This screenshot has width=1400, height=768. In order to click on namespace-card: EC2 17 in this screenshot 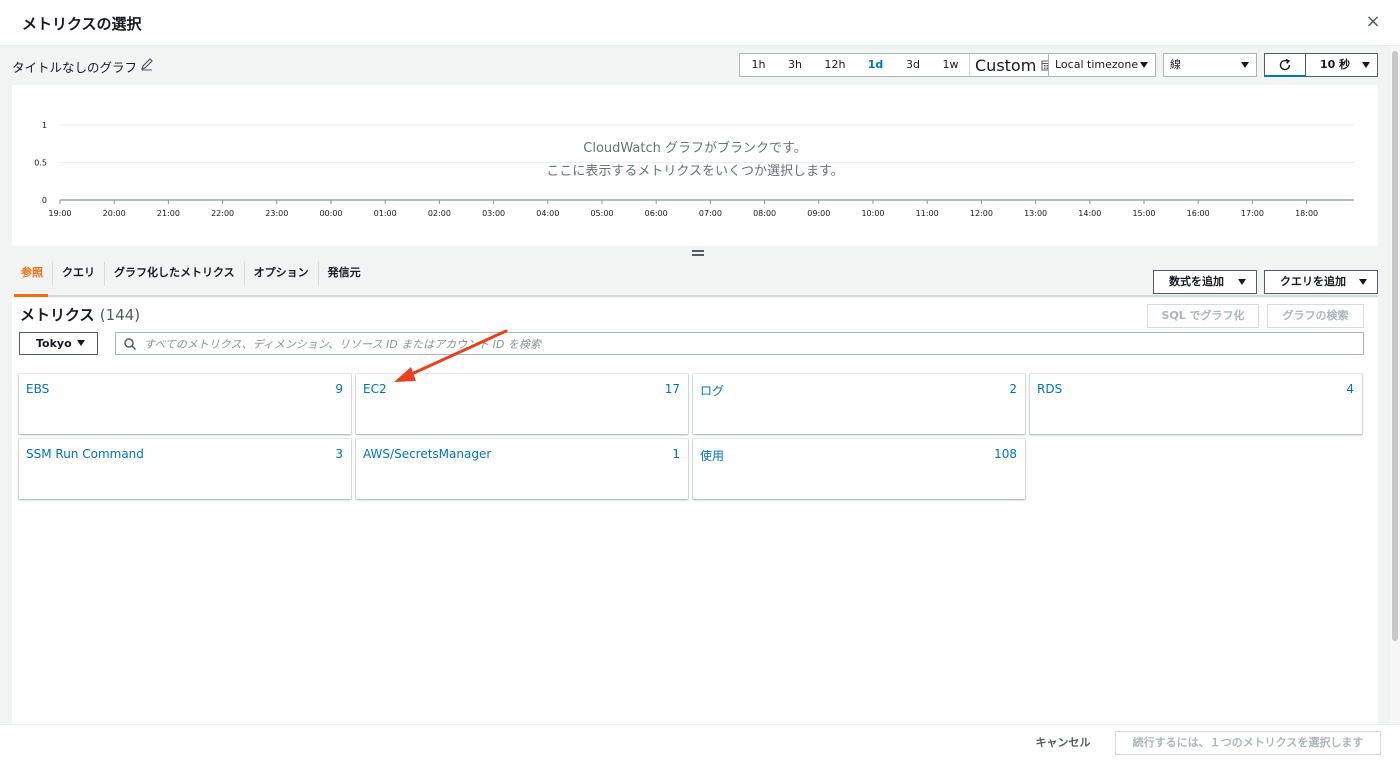, I will do `click(522, 404)`.